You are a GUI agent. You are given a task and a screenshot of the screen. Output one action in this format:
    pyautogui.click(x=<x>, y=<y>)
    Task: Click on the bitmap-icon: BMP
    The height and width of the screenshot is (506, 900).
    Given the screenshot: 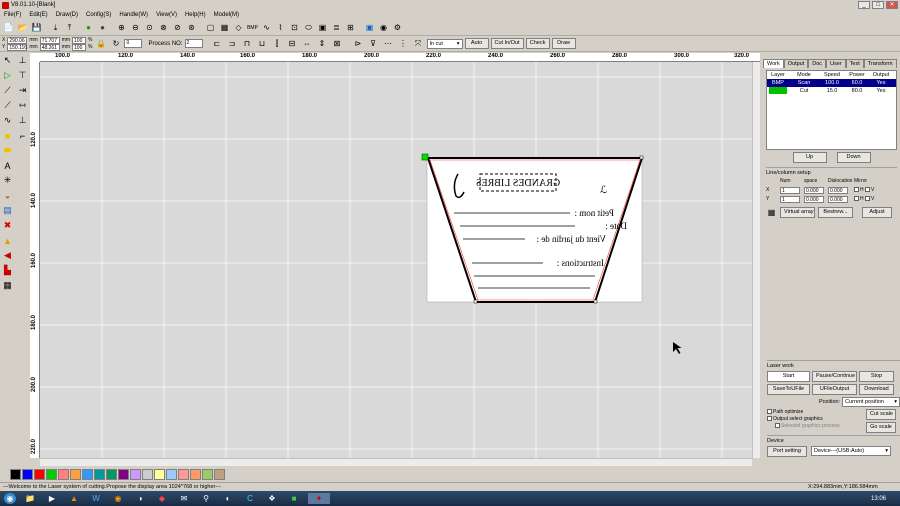 What is the action you would take?
    pyautogui.click(x=252, y=27)
    